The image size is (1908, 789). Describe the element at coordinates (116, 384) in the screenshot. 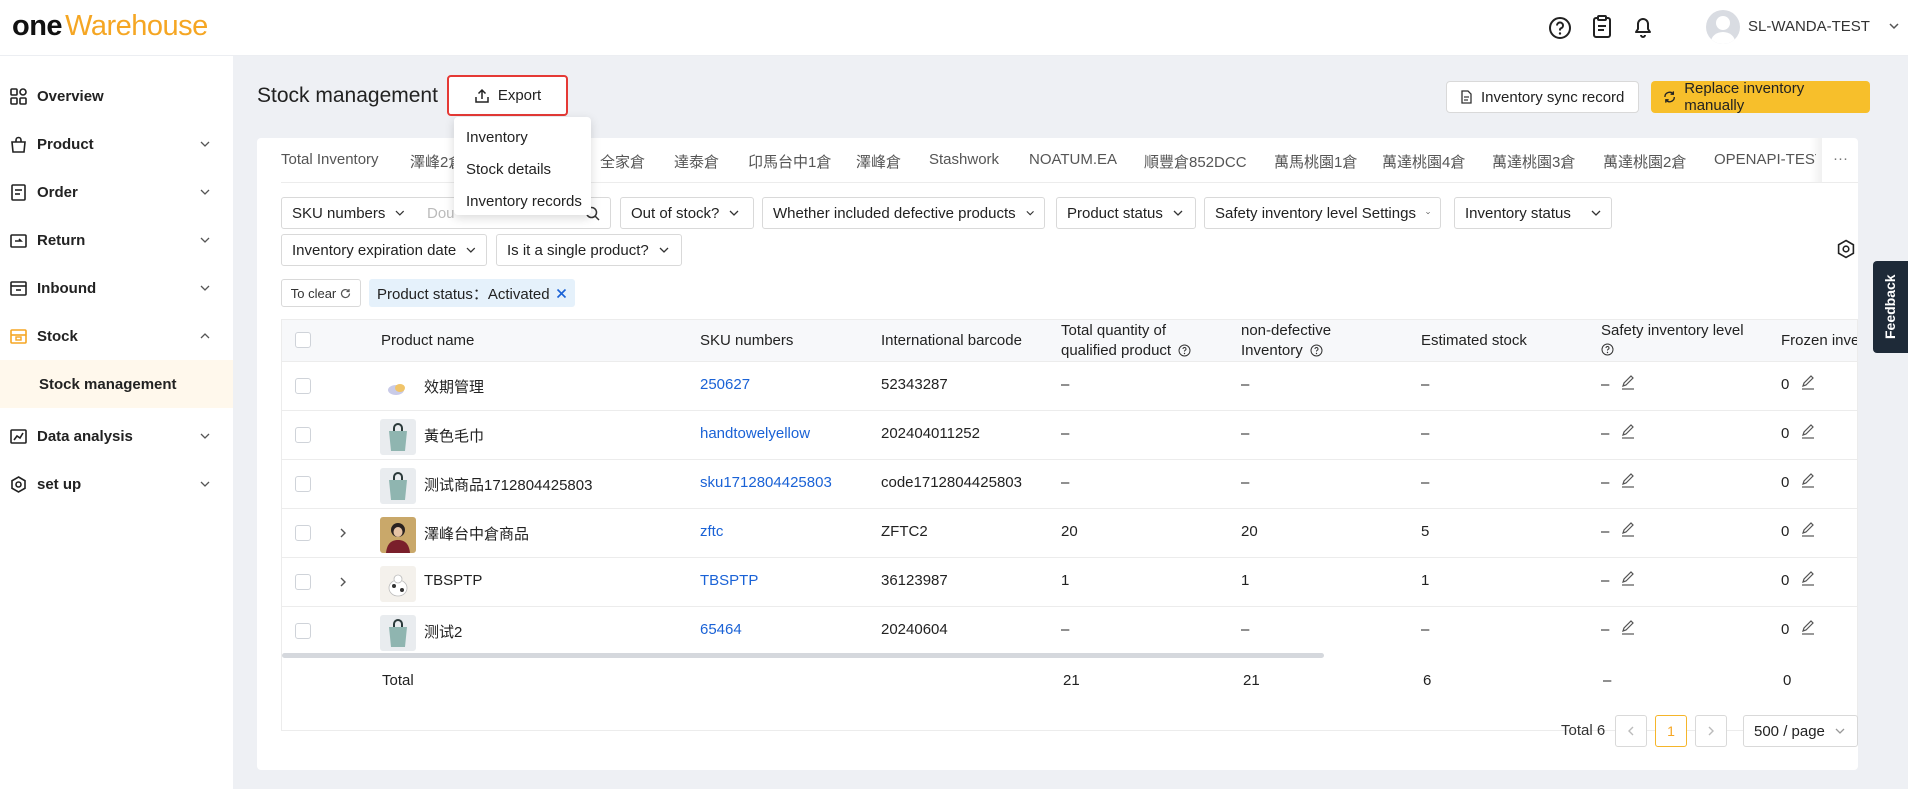

I see `sidebar-subitem-stock-management: Stock management` at that location.